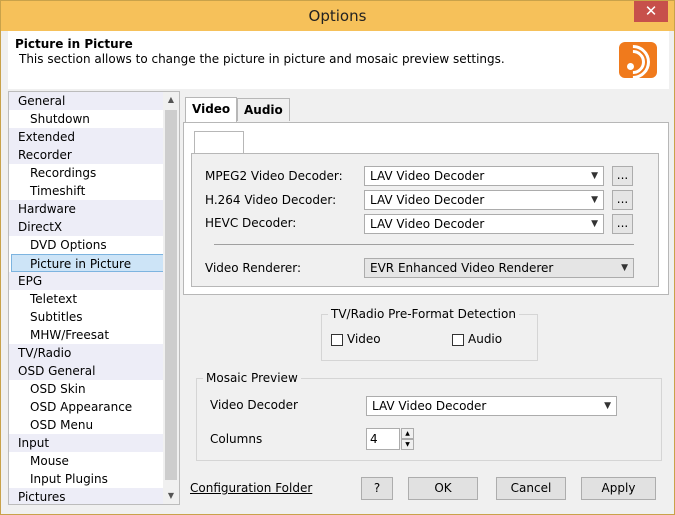  I want to click on ok-button: OK, so click(443, 488).